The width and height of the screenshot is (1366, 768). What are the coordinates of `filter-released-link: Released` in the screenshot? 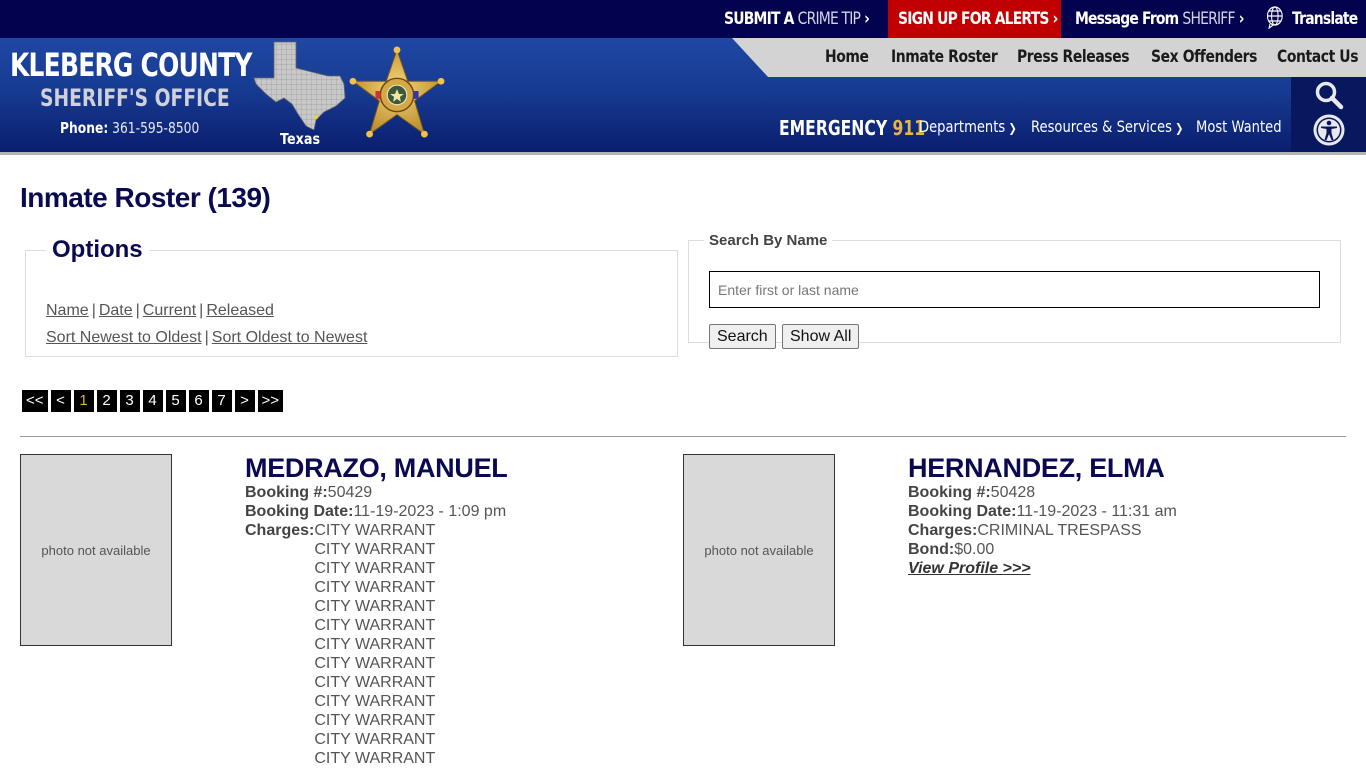 It's located at (240, 310).